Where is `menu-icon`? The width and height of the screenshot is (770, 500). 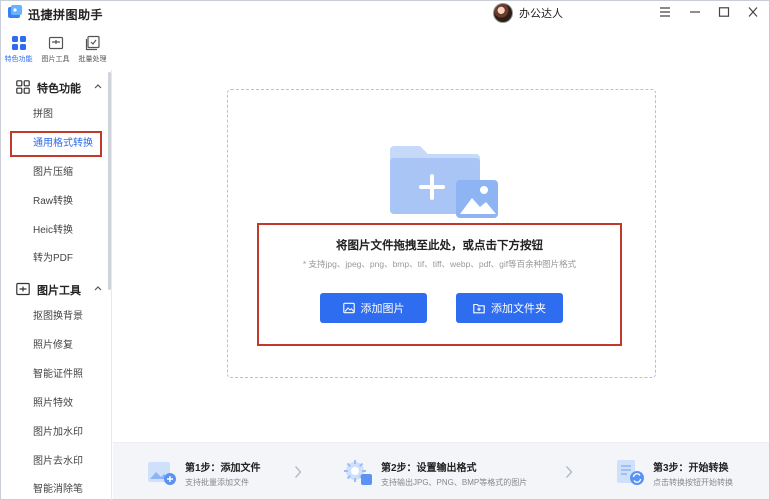
menu-icon is located at coordinates (665, 12).